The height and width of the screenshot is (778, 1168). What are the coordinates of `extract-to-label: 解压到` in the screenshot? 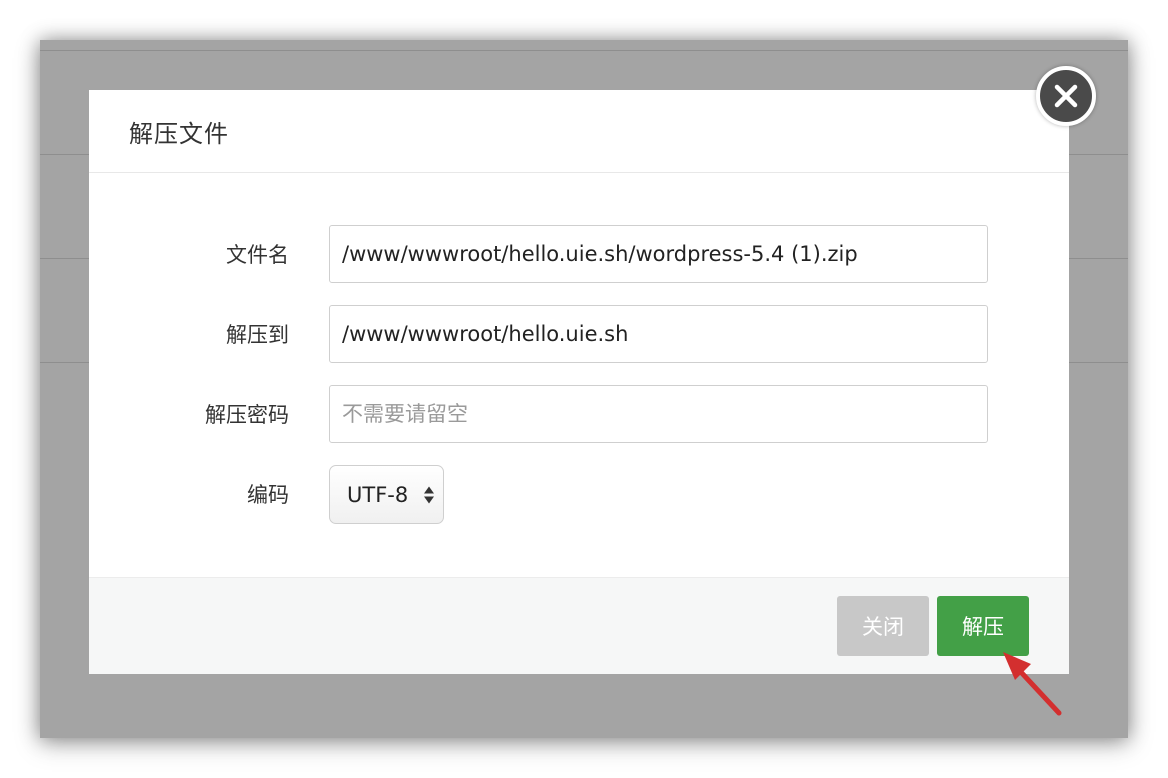 It's located at (257, 335).